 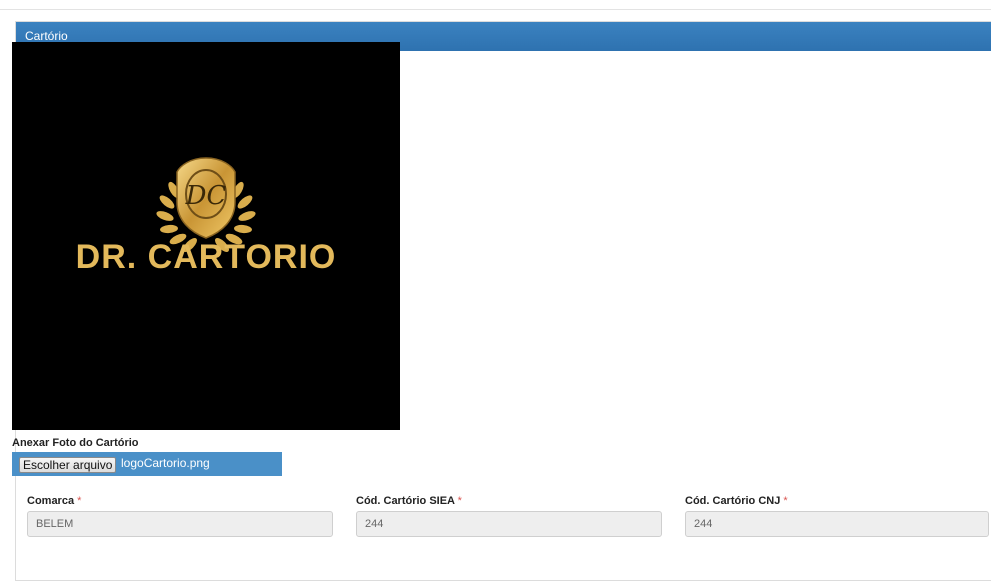 I want to click on comarca-label-text: Comarca, so click(x=51, y=501).